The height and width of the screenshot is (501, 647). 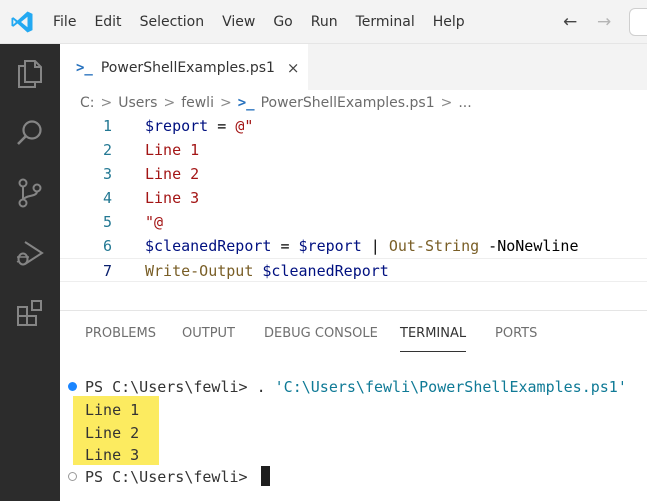 I want to click on menu-terminal: Terminal, so click(x=385, y=22).